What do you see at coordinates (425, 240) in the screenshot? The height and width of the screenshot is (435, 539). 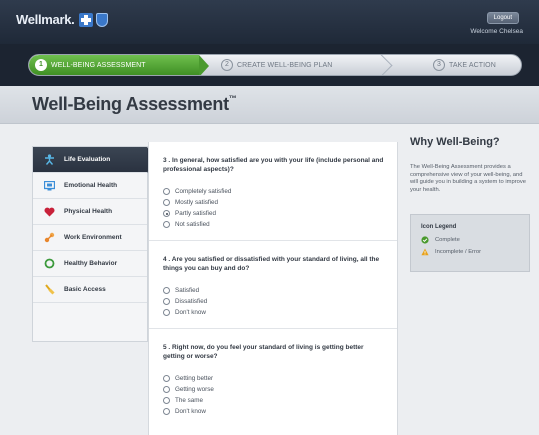 I see `check-circle-icon` at bounding box center [425, 240].